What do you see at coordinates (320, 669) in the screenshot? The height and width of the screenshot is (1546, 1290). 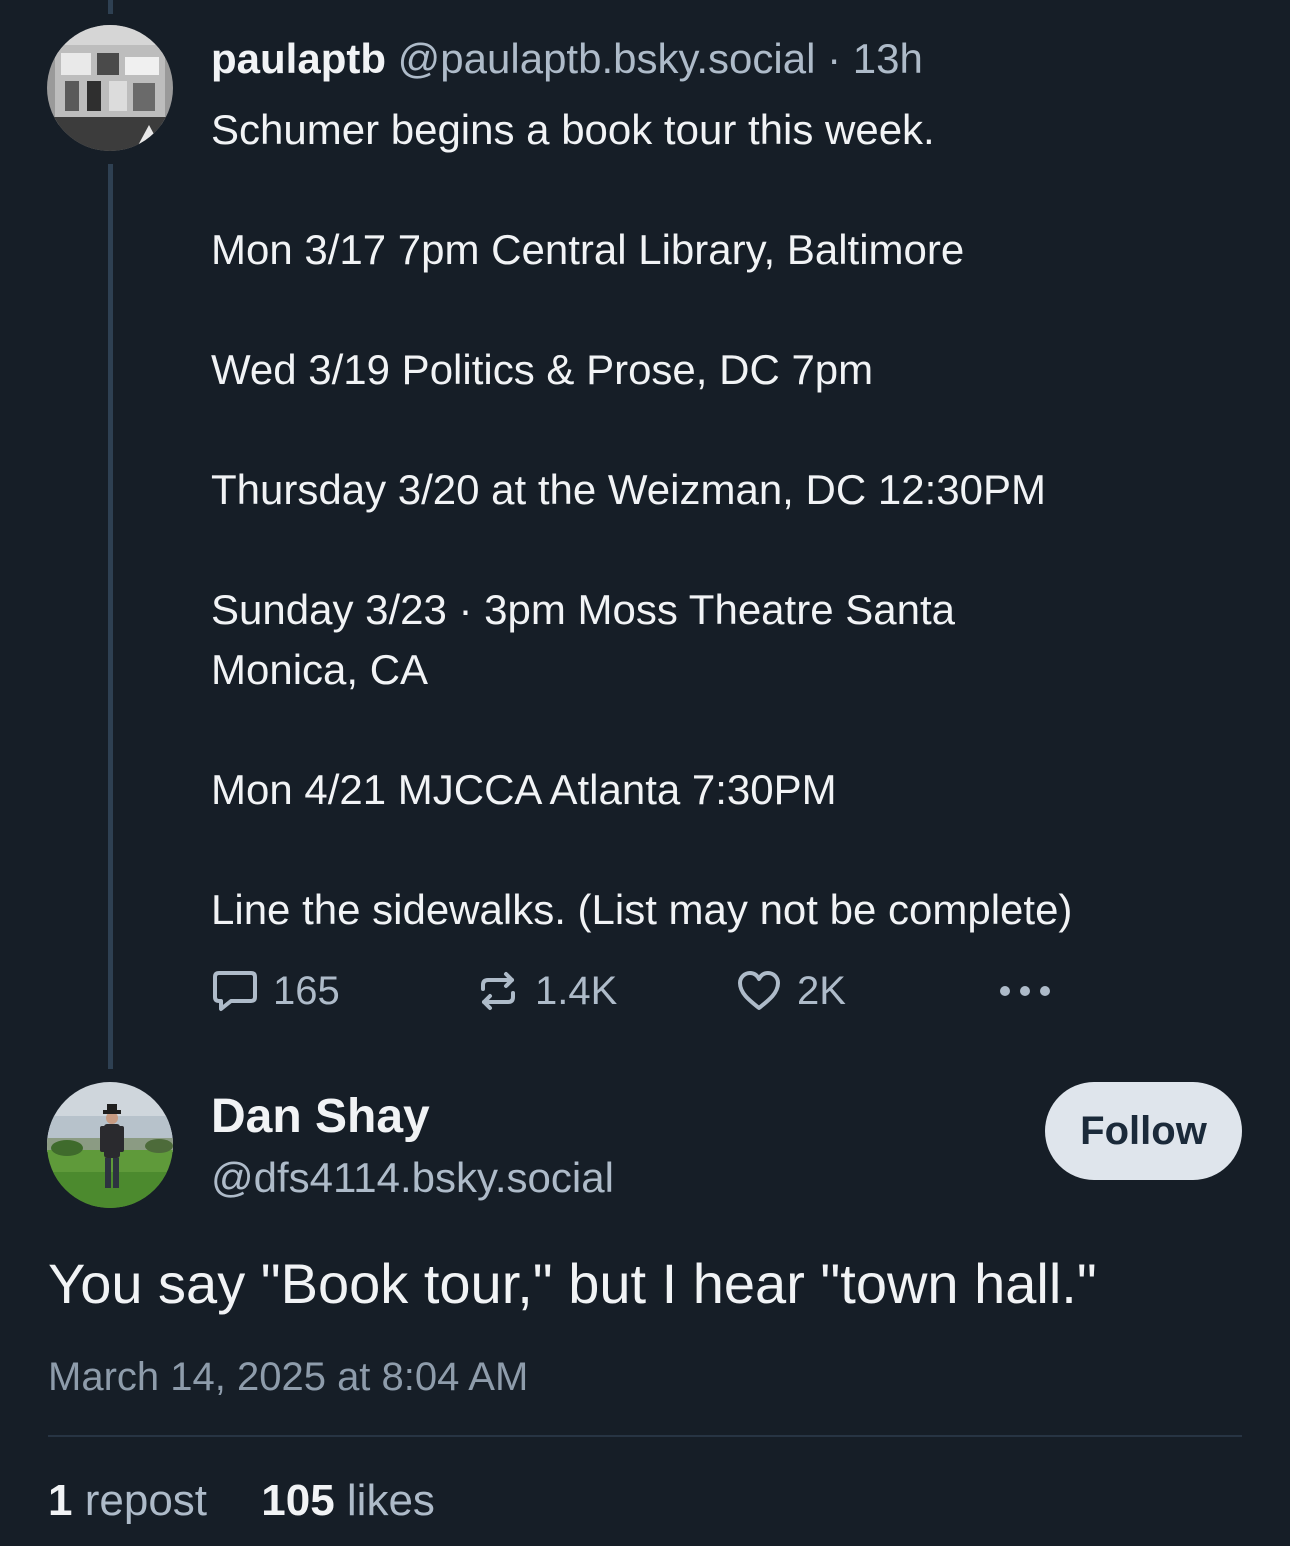 I see `post-text-line: Monica, CA` at bounding box center [320, 669].